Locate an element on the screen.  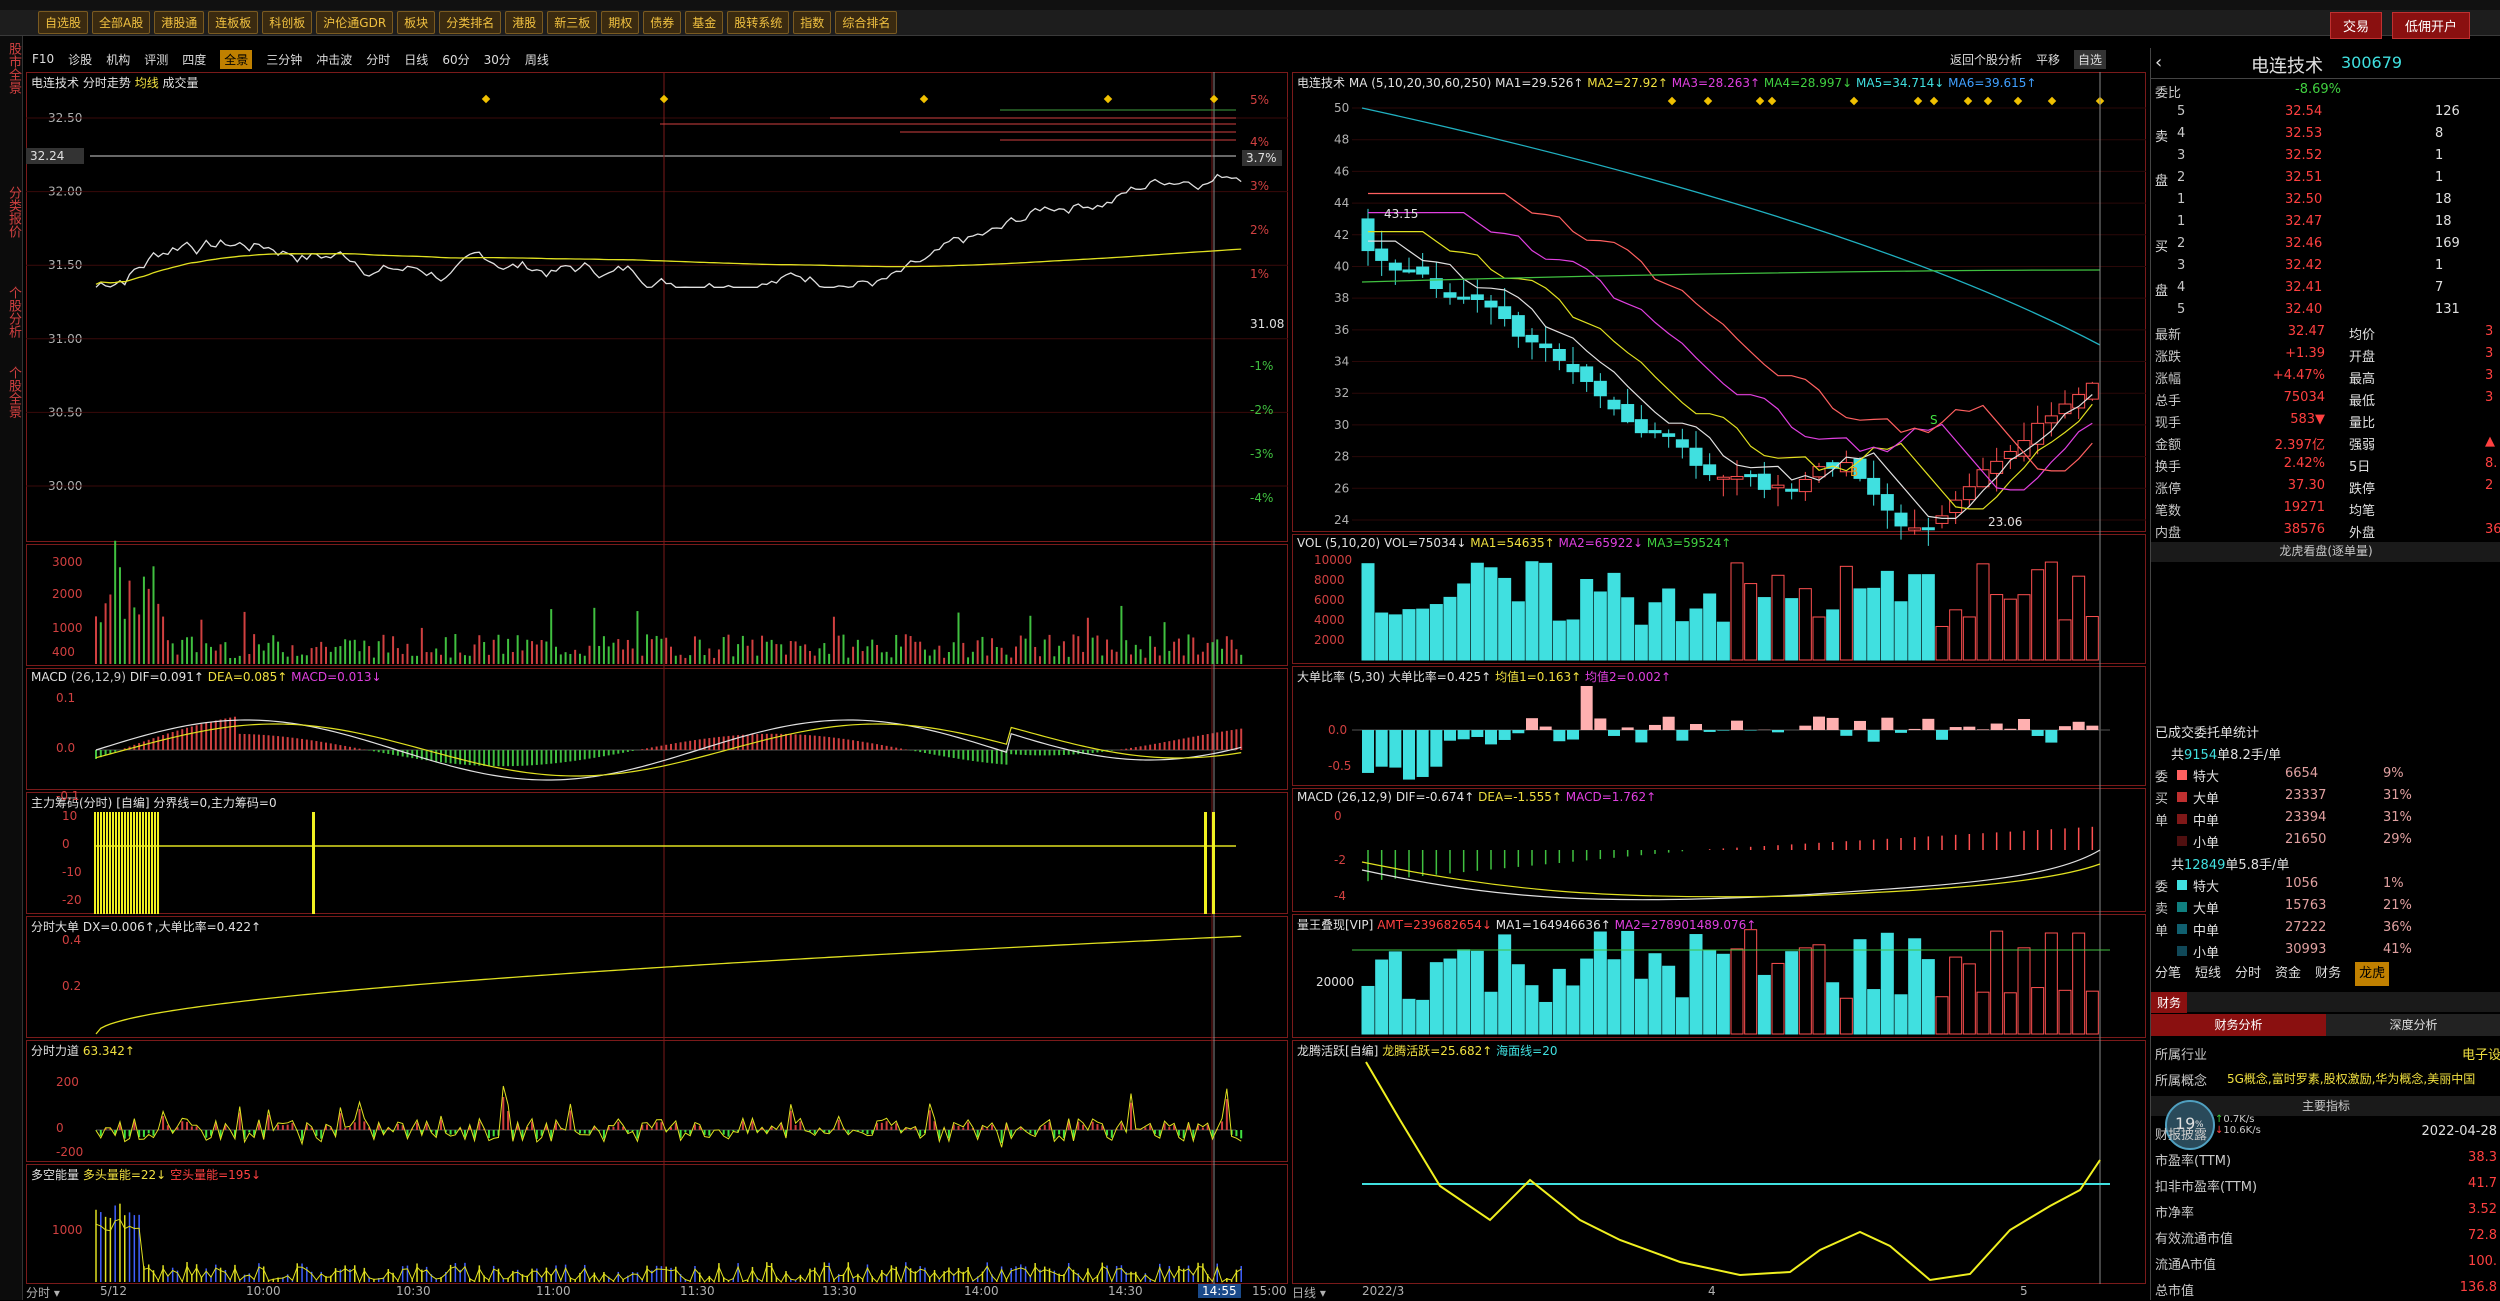
sell-level-2: 232.511 is located at coordinates (2327, 180).